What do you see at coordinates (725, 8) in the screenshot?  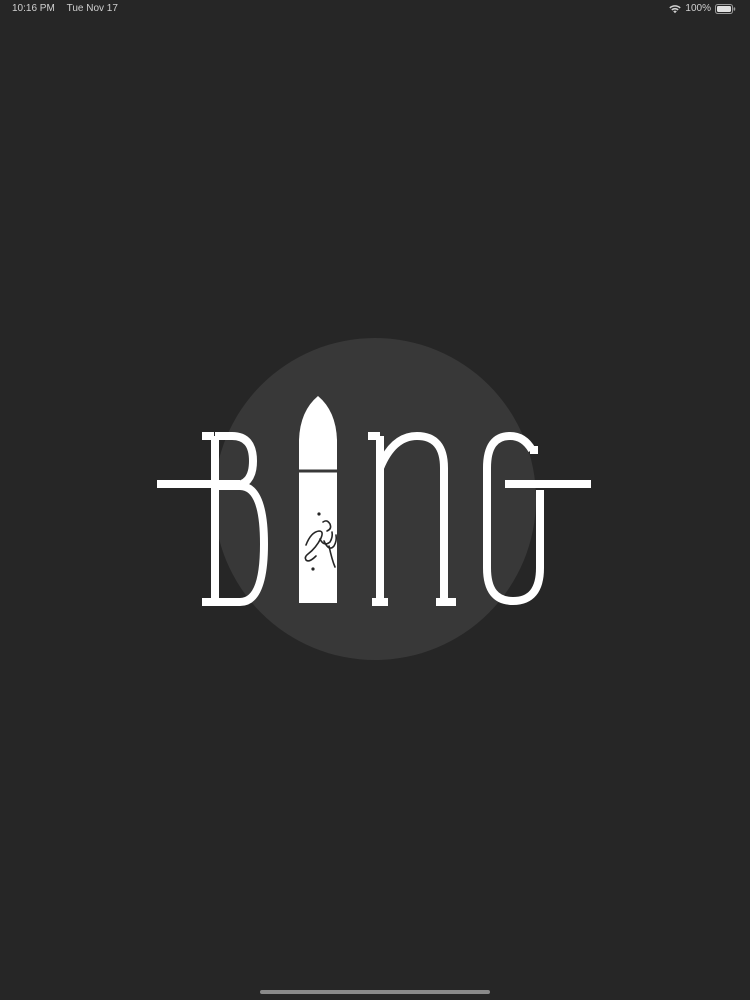 I see `battery-icon` at bounding box center [725, 8].